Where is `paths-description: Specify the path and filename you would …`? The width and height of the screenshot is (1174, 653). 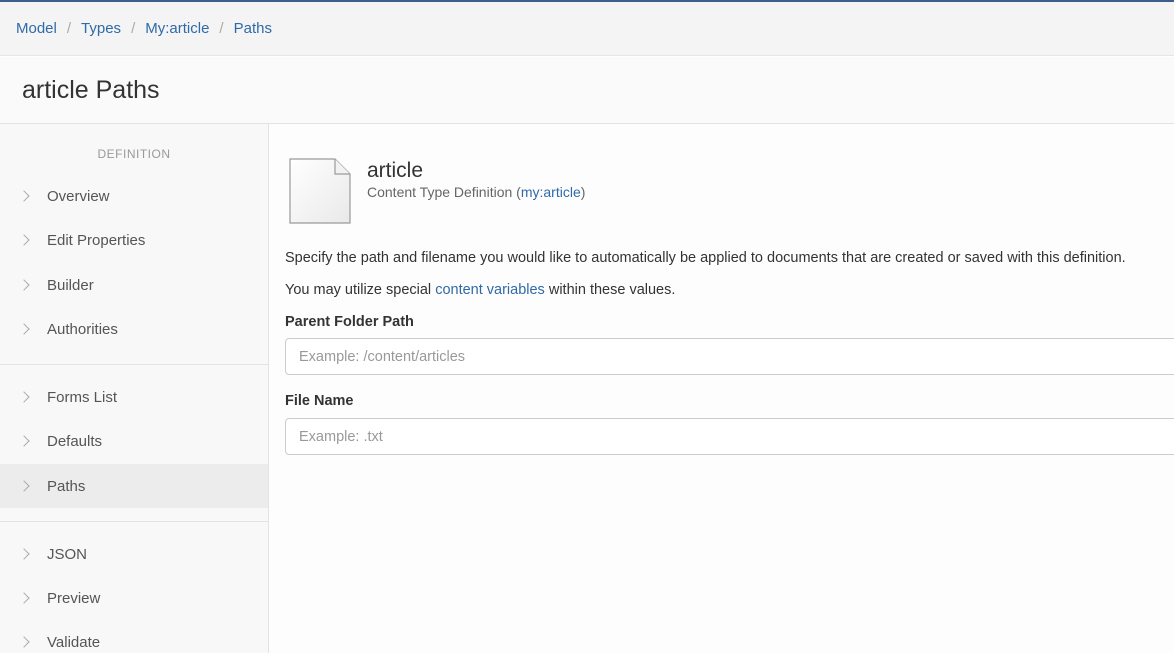 paths-description: Specify the path and filename you would … is located at coordinates (705, 258).